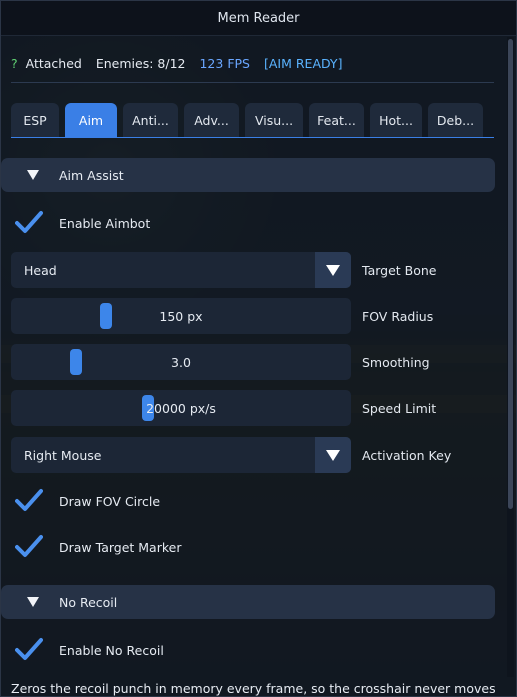  I want to click on fov-radius-grab, so click(106, 316).